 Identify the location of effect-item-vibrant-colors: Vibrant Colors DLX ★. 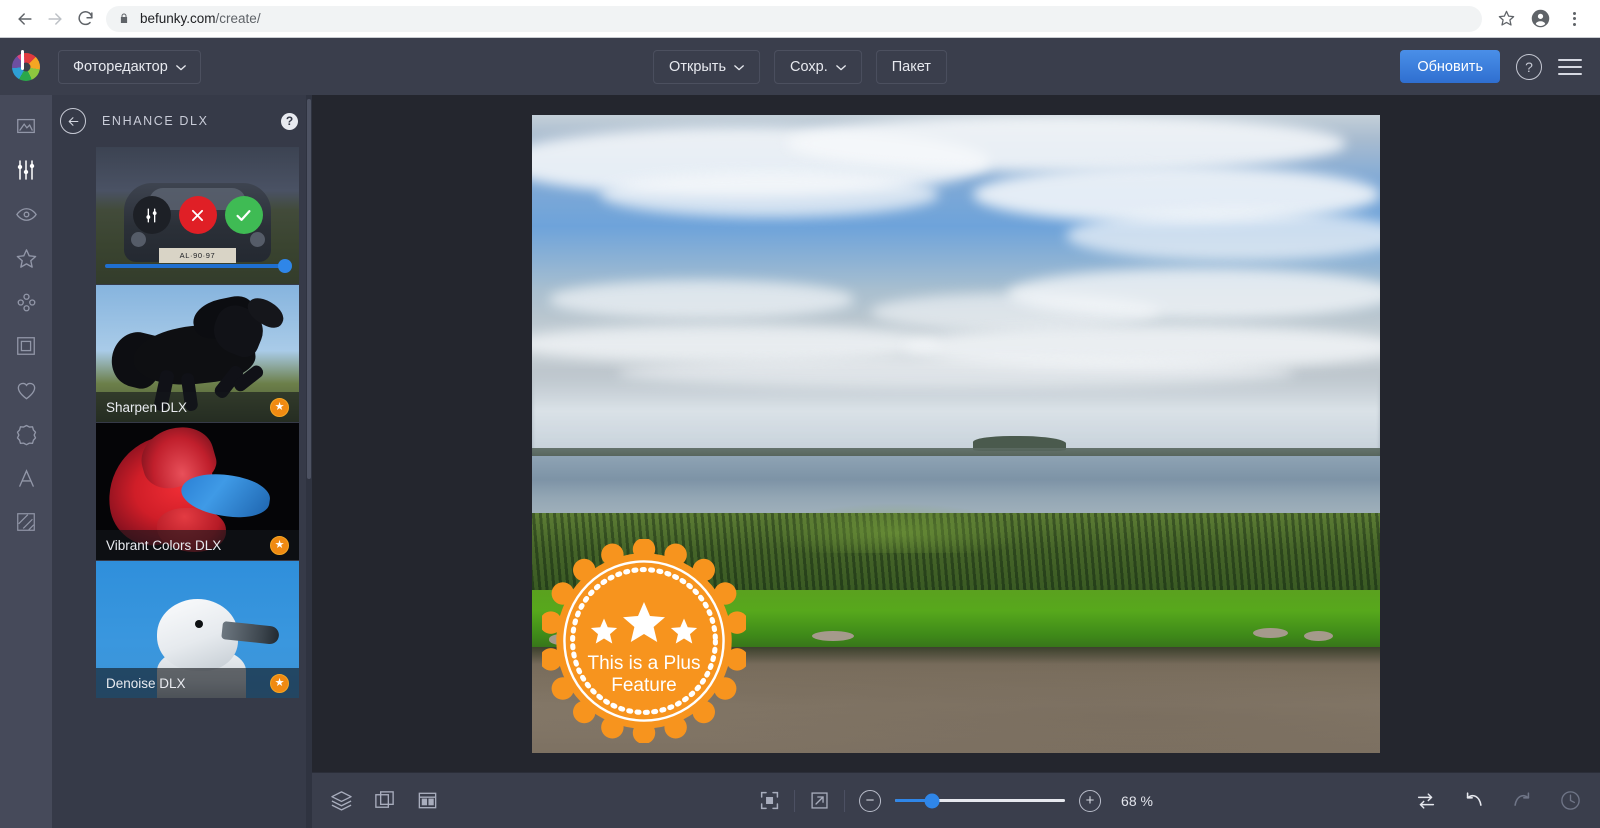
(197, 491).